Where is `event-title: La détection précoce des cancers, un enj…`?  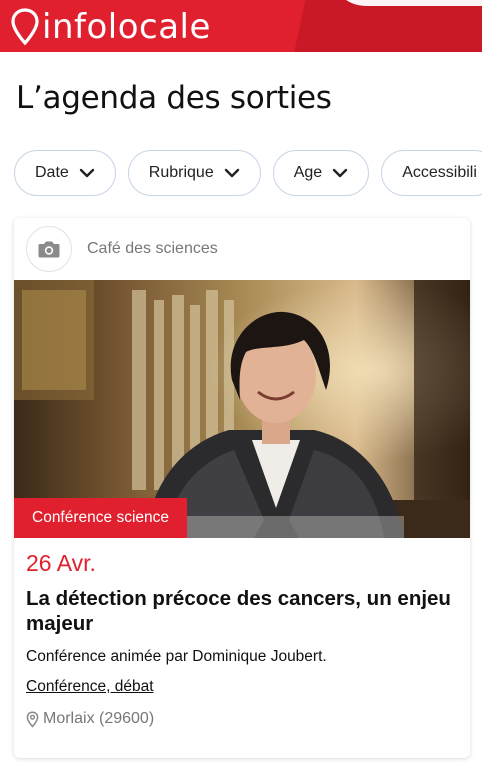 event-title: La détection précoce des cancers, un enj… is located at coordinates (242, 611).